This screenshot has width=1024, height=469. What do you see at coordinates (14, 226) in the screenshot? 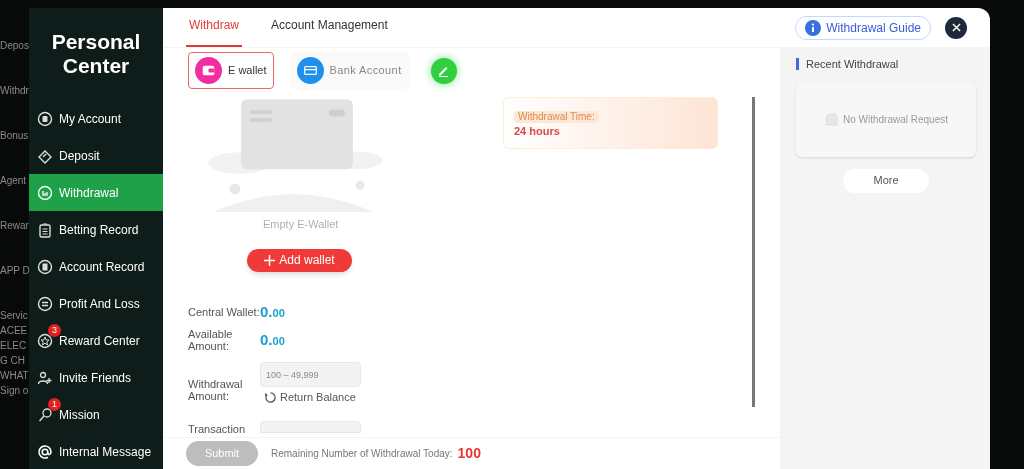
I see `menu-item: Rewar` at bounding box center [14, 226].